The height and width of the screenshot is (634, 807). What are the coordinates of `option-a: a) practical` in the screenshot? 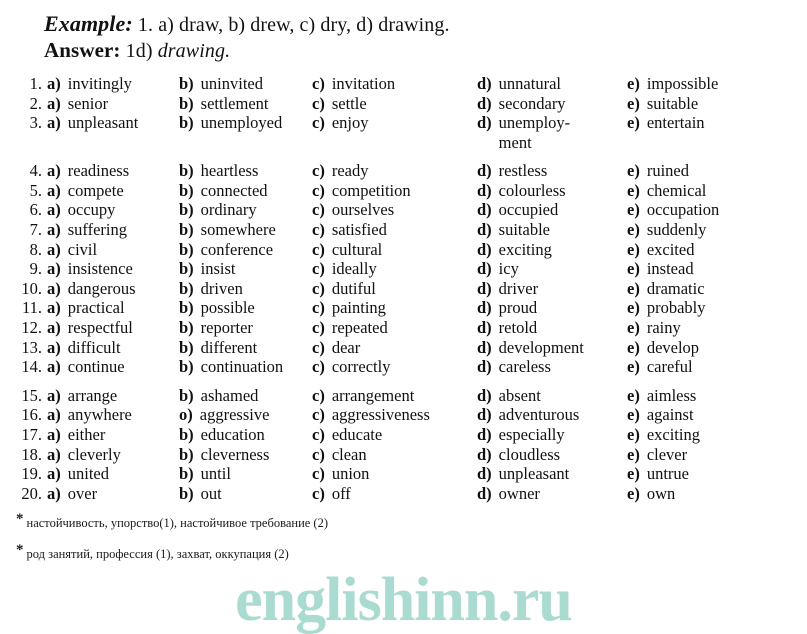 It's located at (113, 308).